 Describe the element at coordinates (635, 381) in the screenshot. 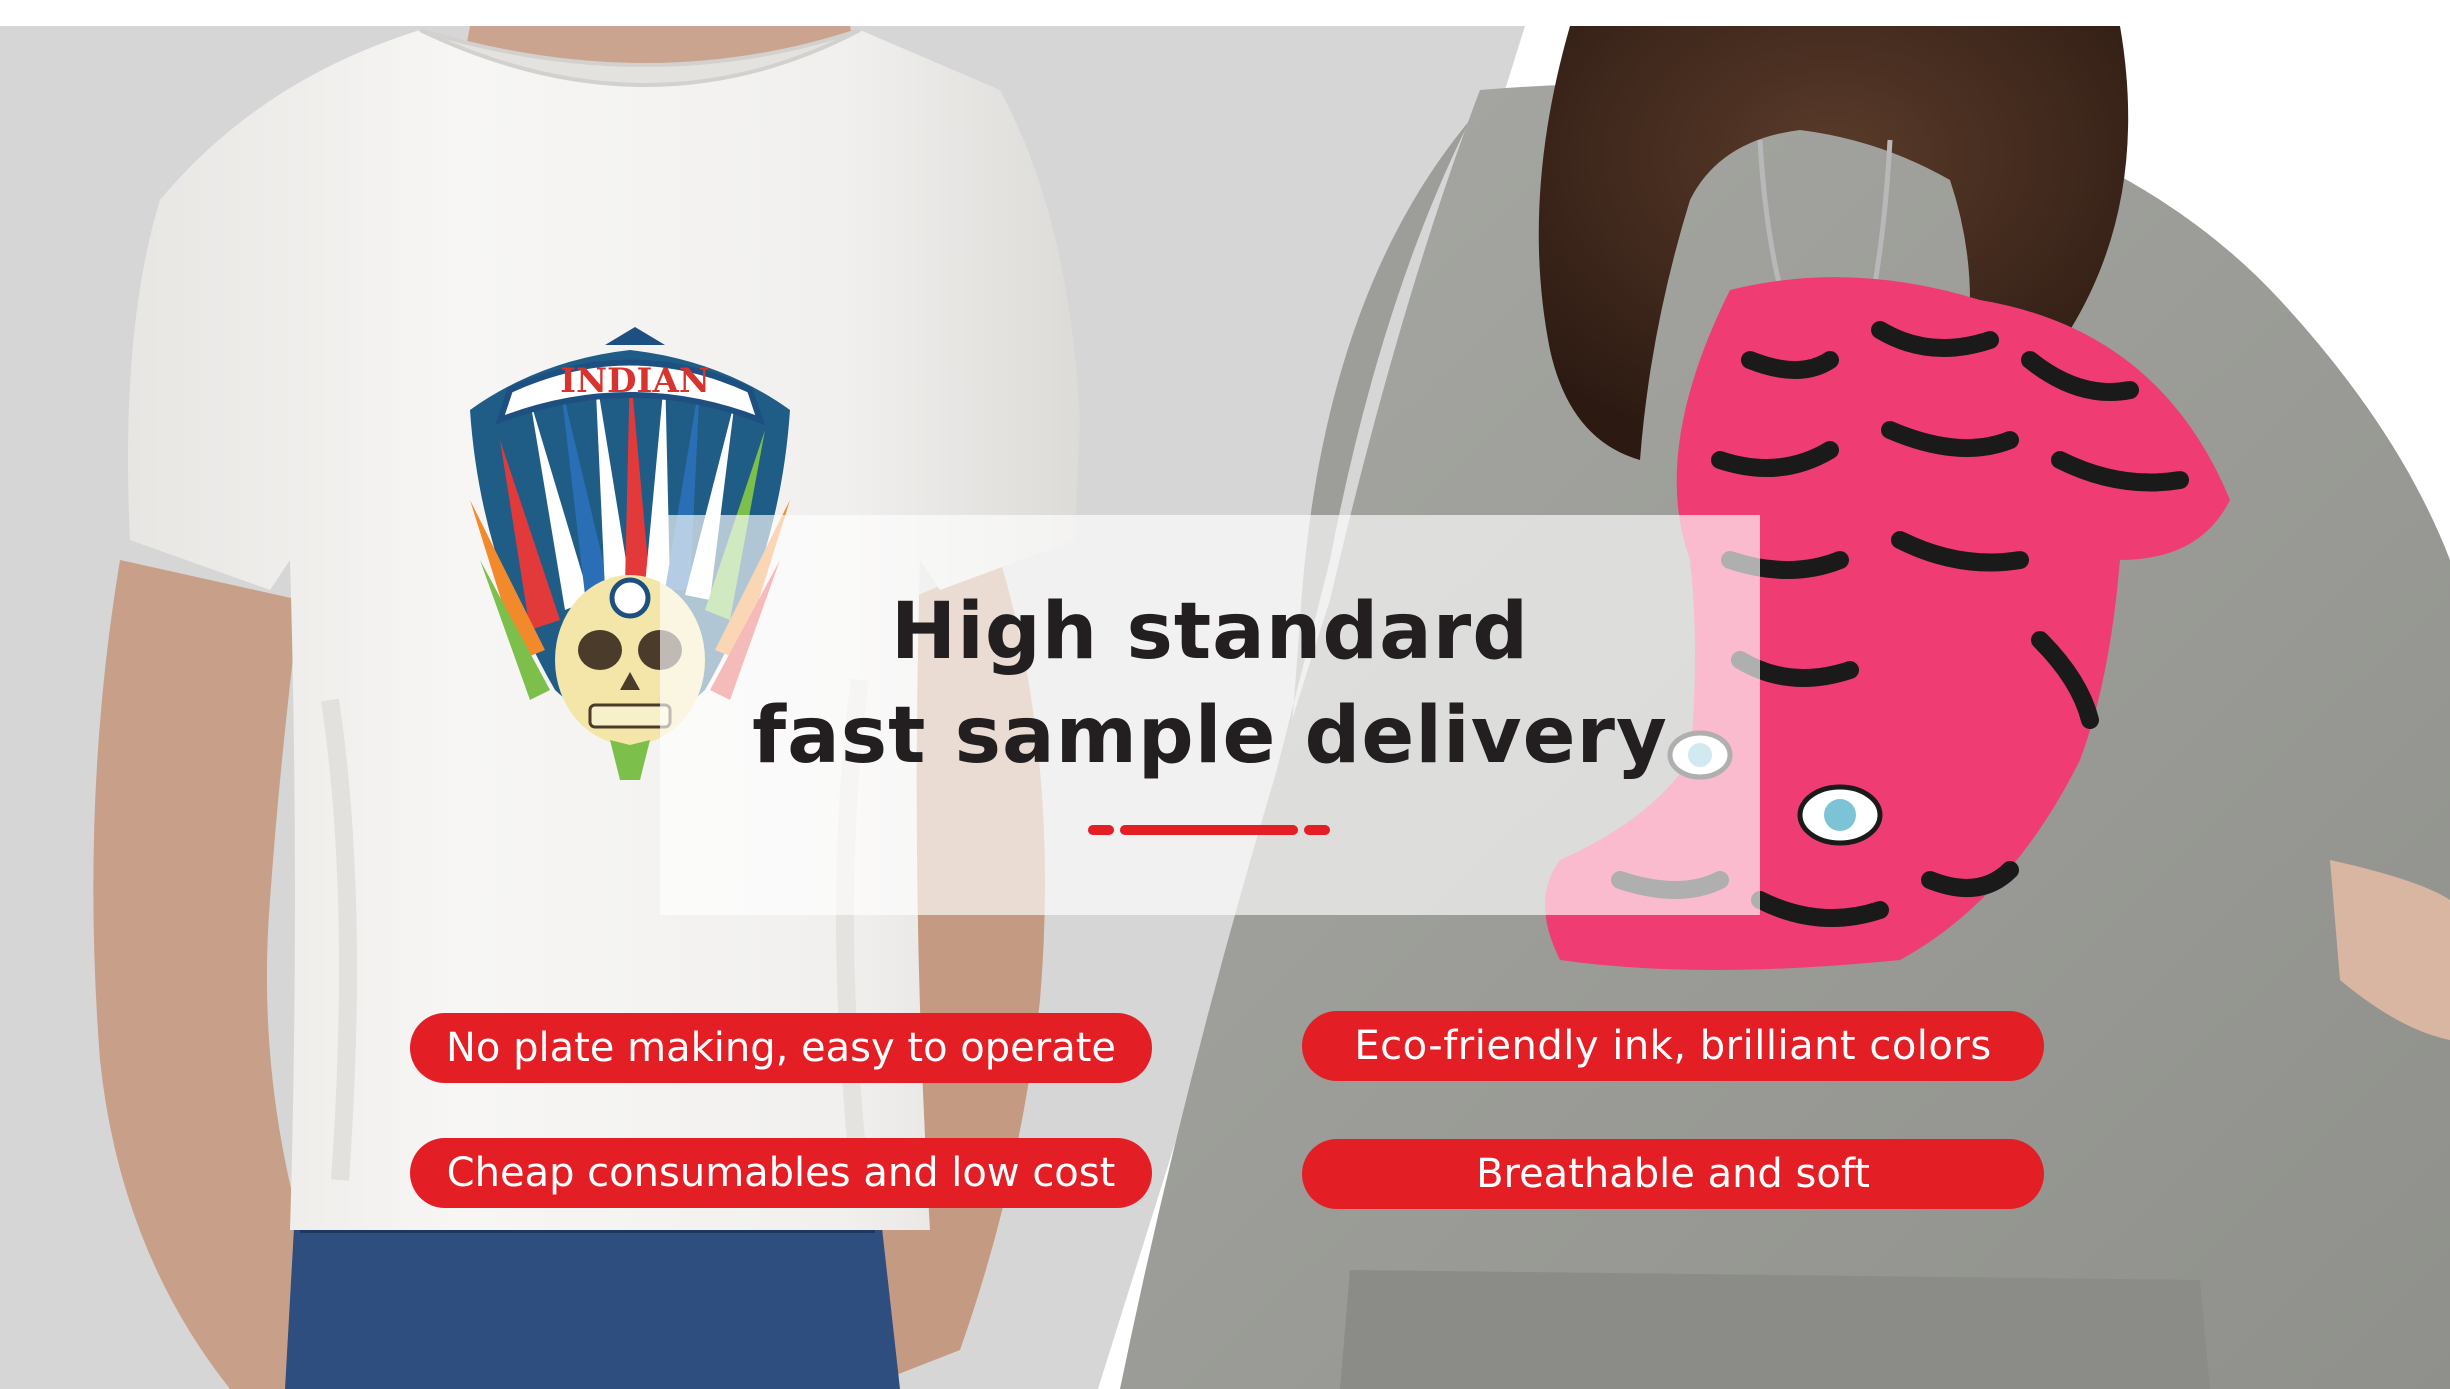

I see `print-text: INDIAN` at that location.